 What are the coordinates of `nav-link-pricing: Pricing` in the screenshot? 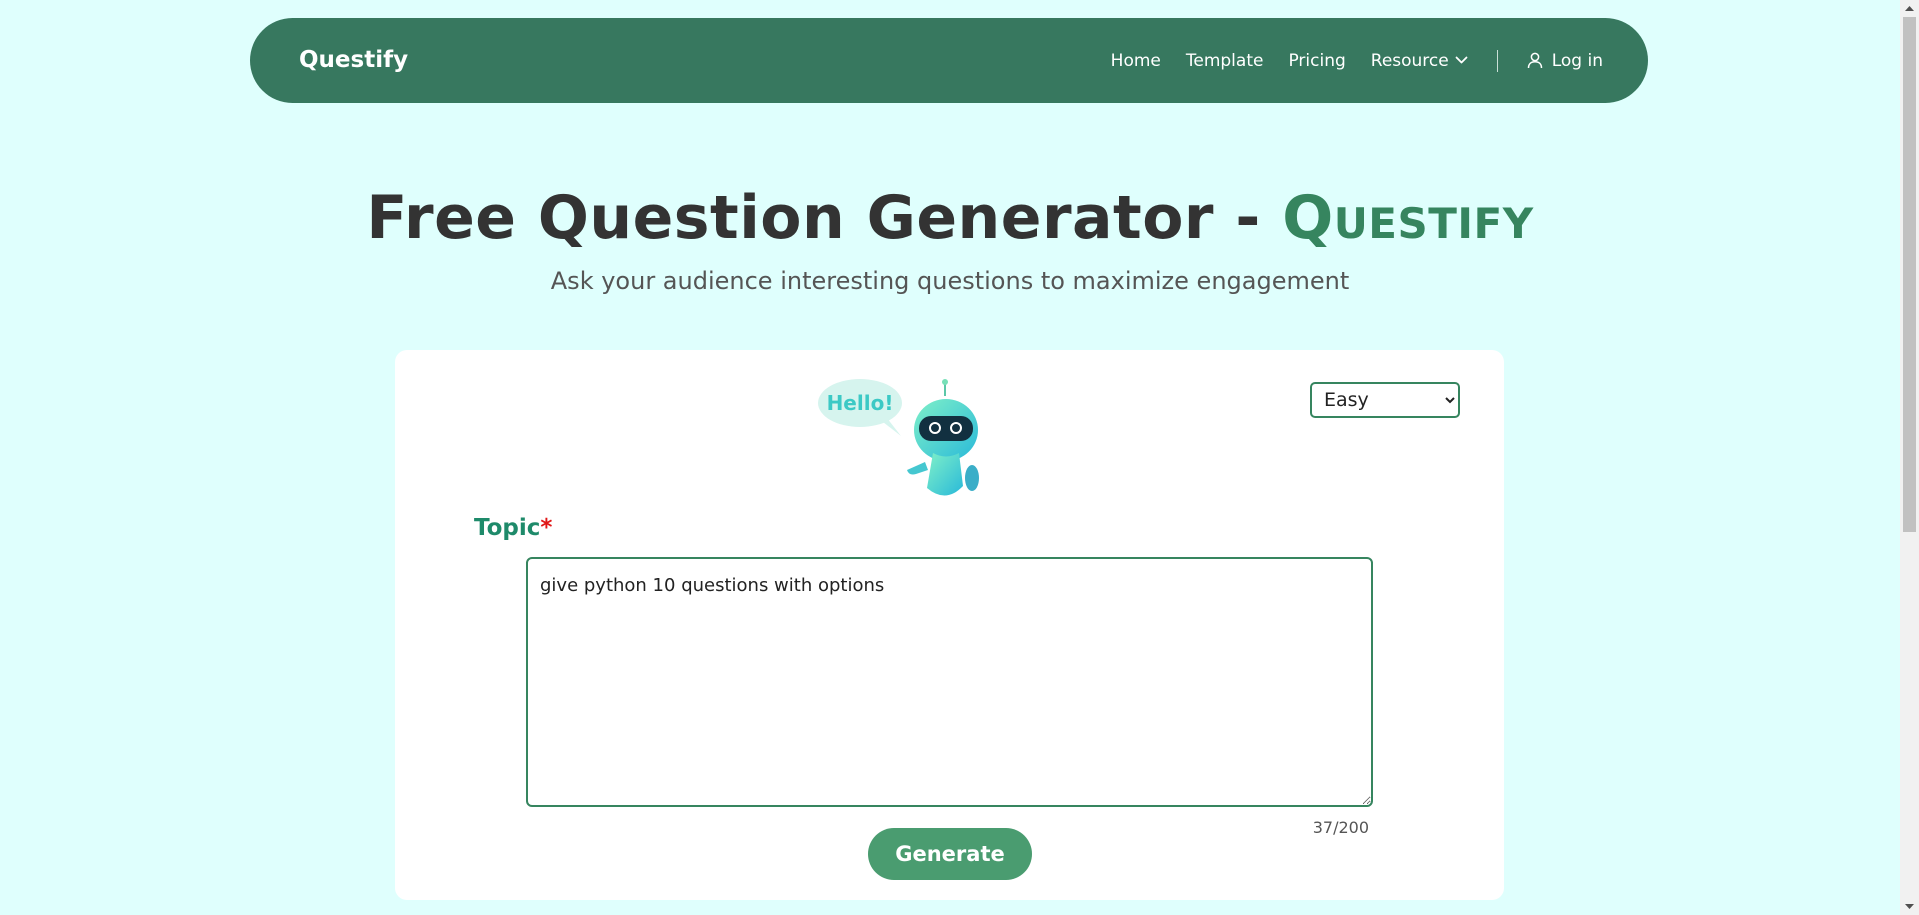 It's located at (1316, 61).